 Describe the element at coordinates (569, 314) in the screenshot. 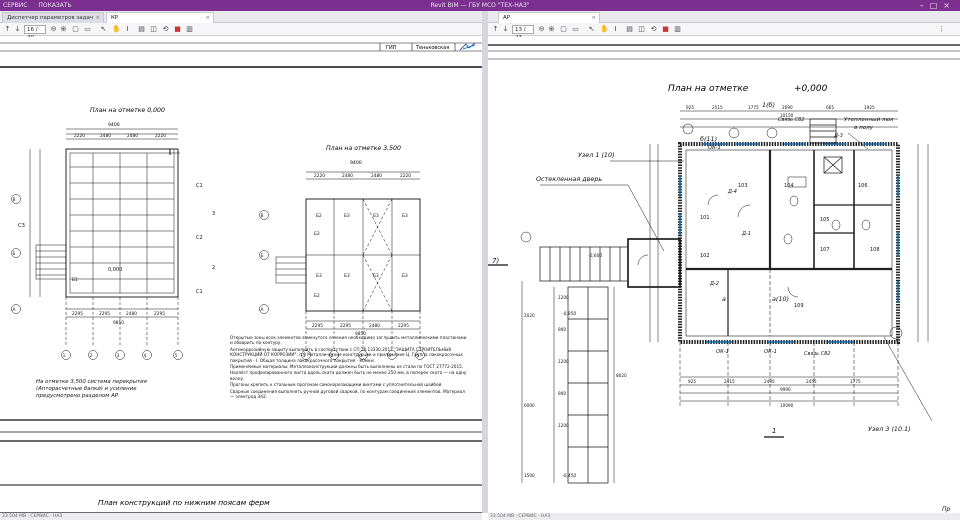

I see `ar-level: -0,950` at that location.